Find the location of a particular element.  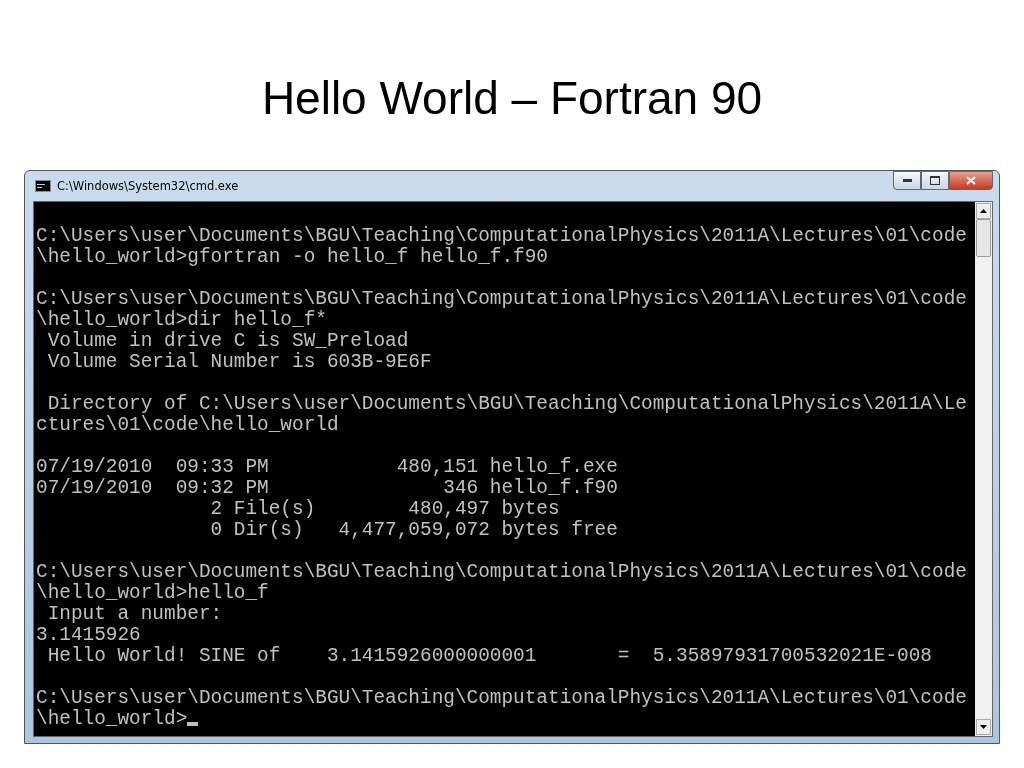

console-line: 2 File(s) 480,497 bytes is located at coordinates (385, 509).